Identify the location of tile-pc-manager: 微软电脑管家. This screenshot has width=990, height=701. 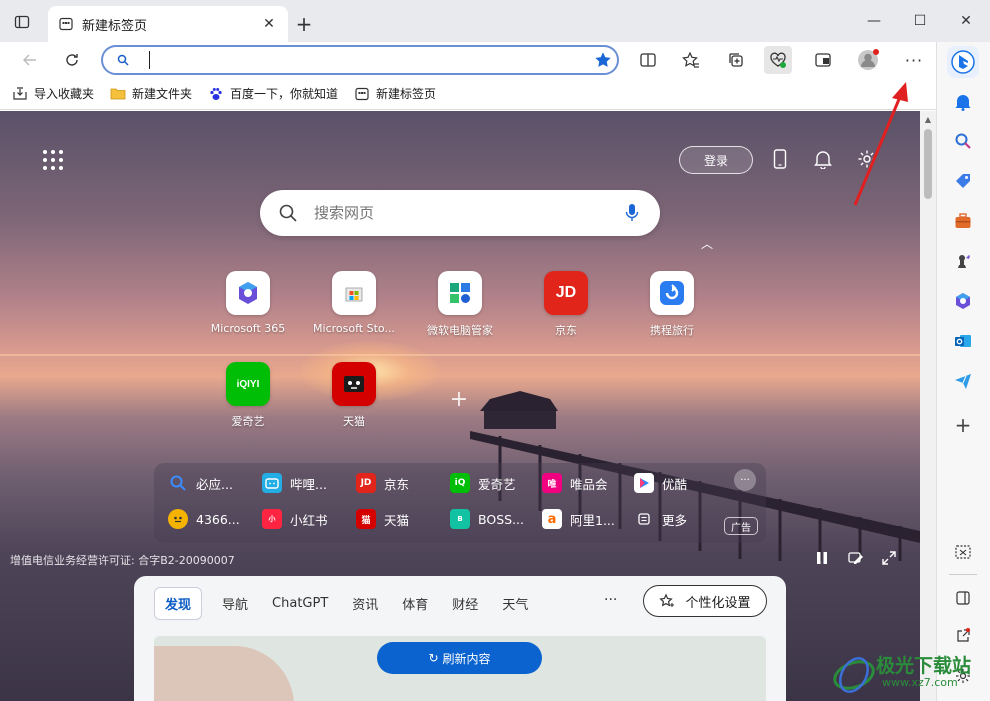
(460, 311).